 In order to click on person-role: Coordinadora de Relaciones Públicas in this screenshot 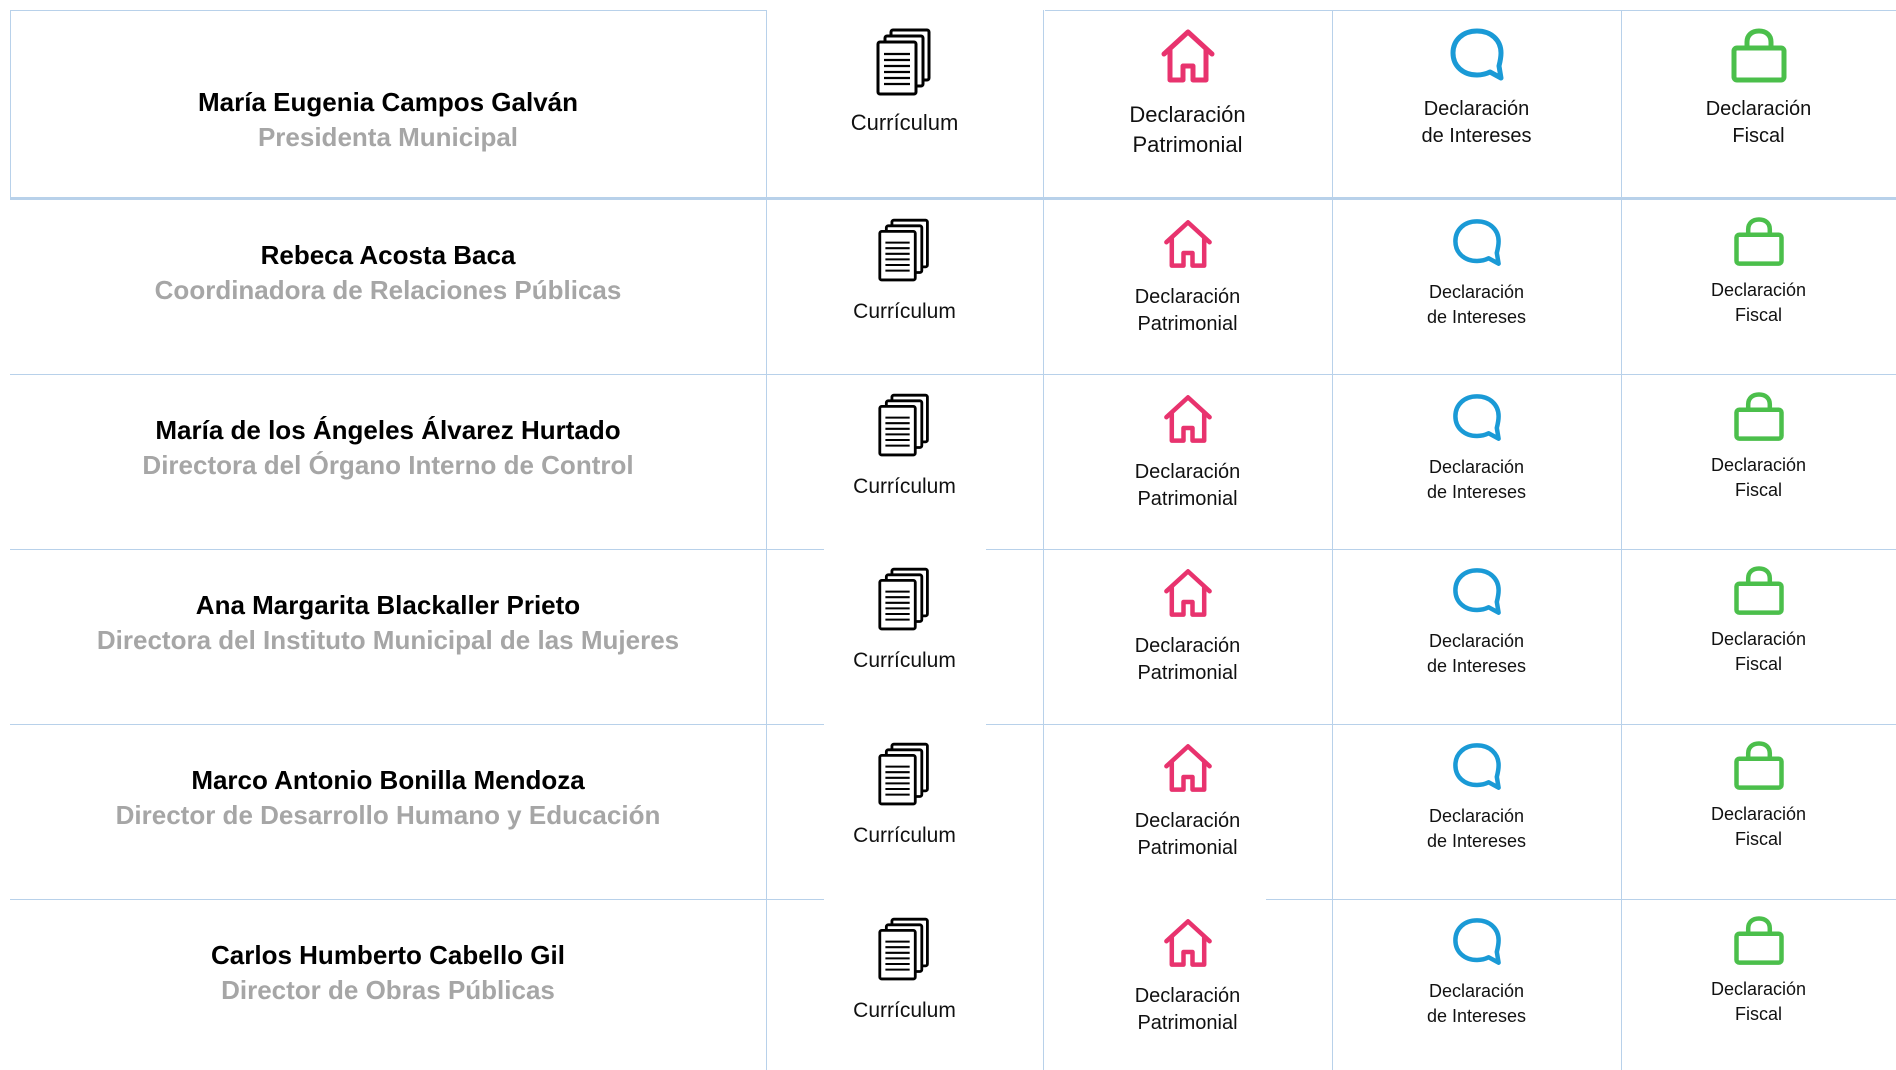, I will do `click(388, 290)`.